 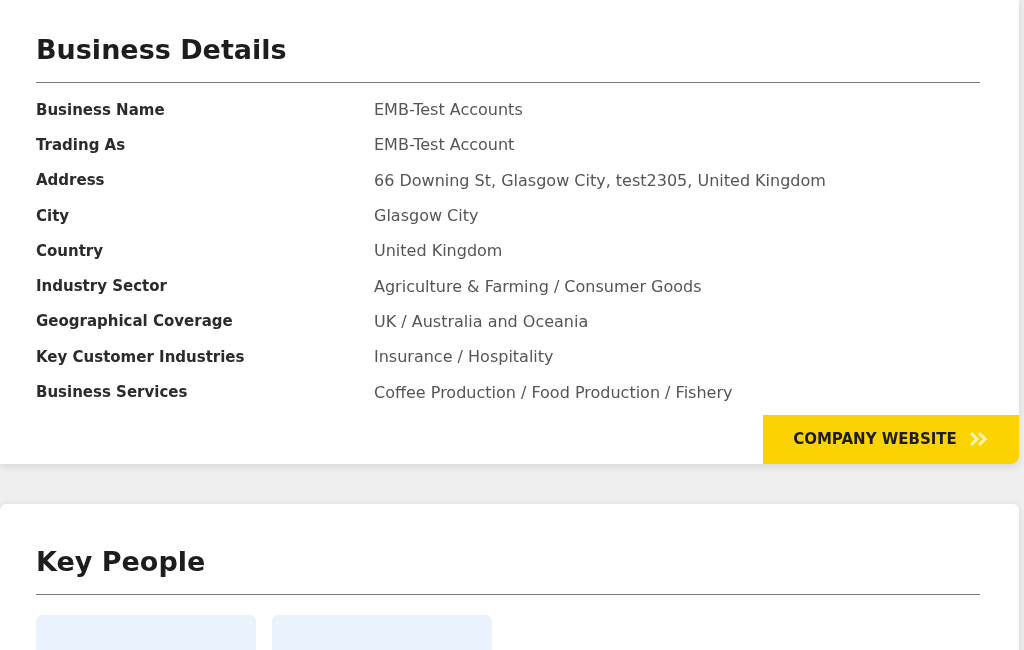 What do you see at coordinates (444, 145) in the screenshot?
I see `field-value: EMB-Test Account` at bounding box center [444, 145].